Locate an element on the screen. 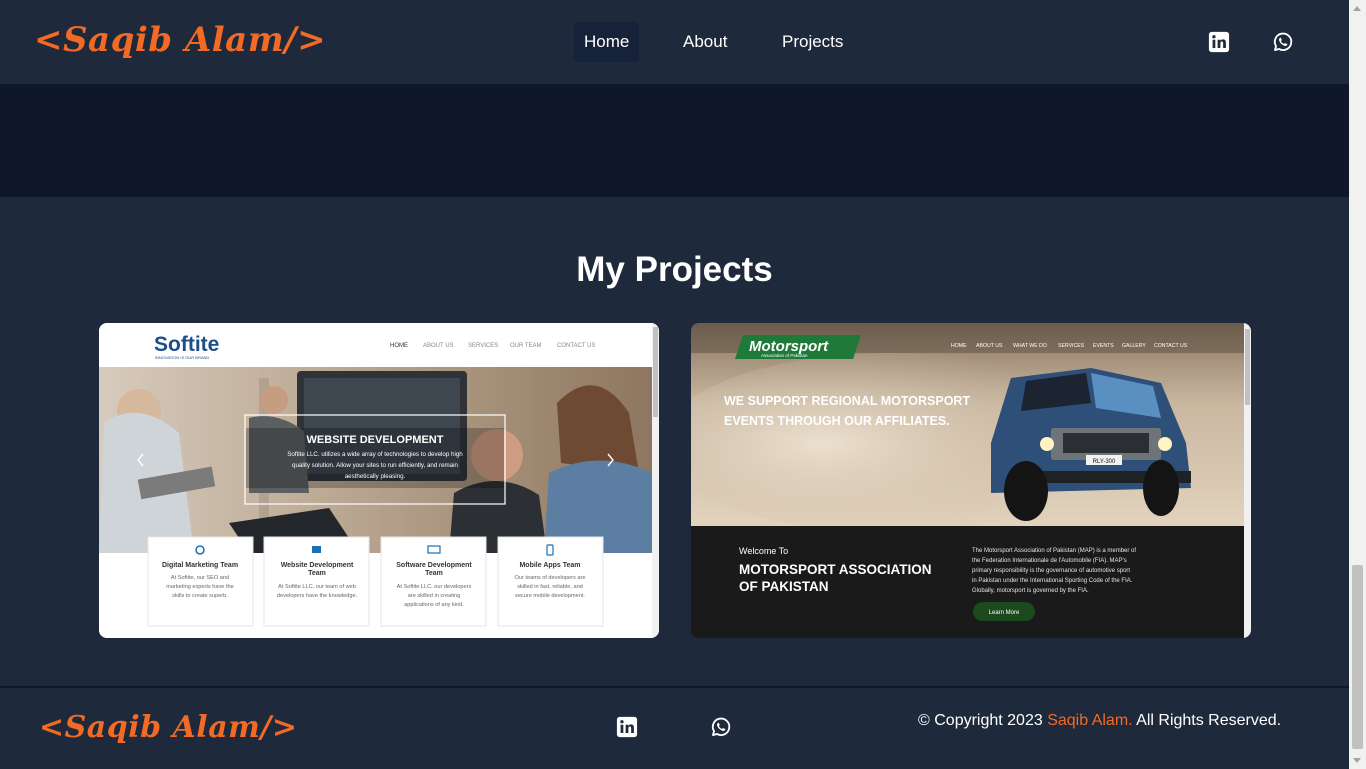 Image resolution: width=1366 pixels, height=769 pixels. copyright-suffix: All Rights Reserved. is located at coordinates (1207, 720).